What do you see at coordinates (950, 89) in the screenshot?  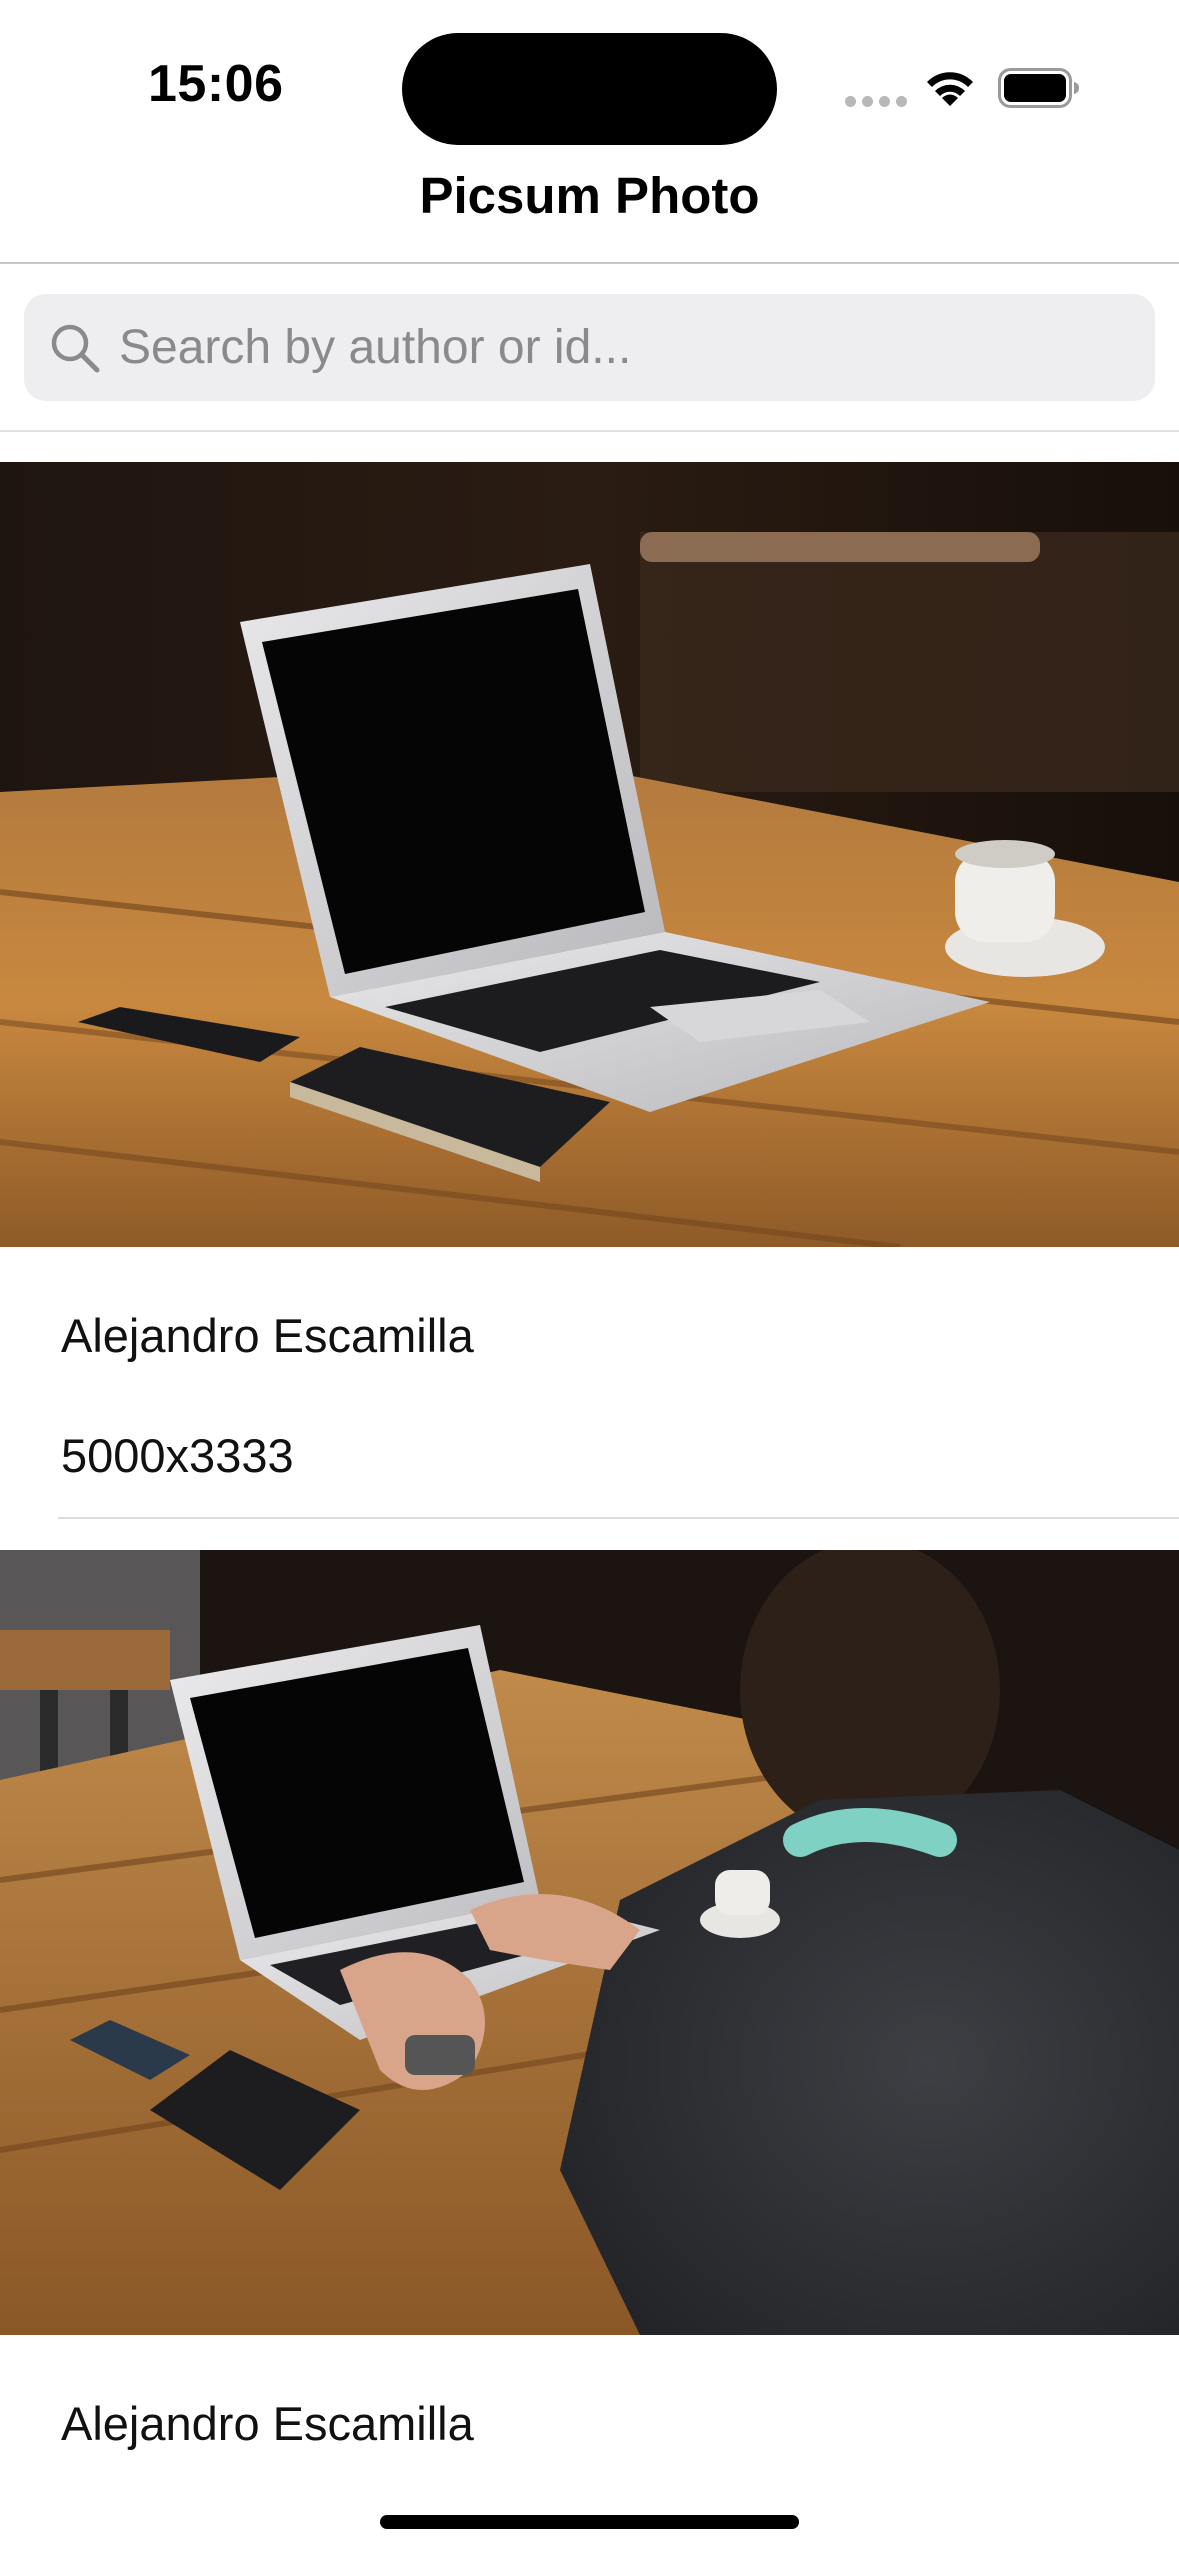 I see `wifi-icon` at bounding box center [950, 89].